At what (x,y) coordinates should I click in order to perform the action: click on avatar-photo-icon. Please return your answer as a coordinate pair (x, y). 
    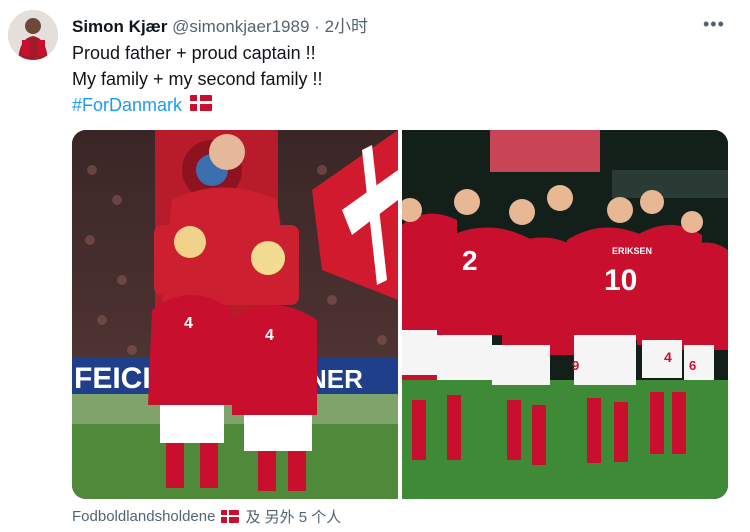
    Looking at the image, I should click on (33, 35).